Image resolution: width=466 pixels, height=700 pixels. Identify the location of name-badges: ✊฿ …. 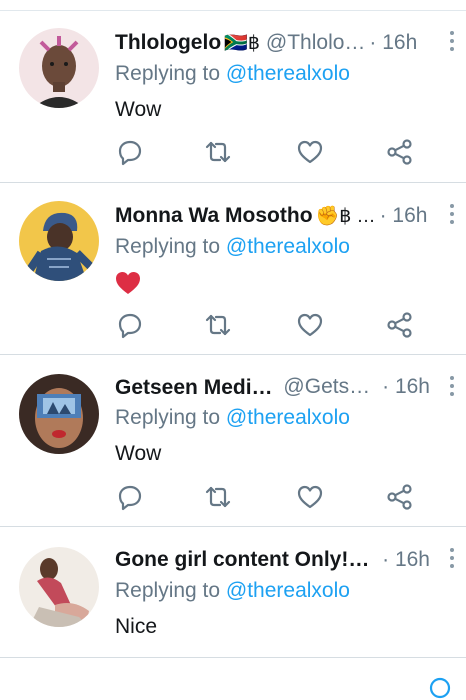
(345, 216).